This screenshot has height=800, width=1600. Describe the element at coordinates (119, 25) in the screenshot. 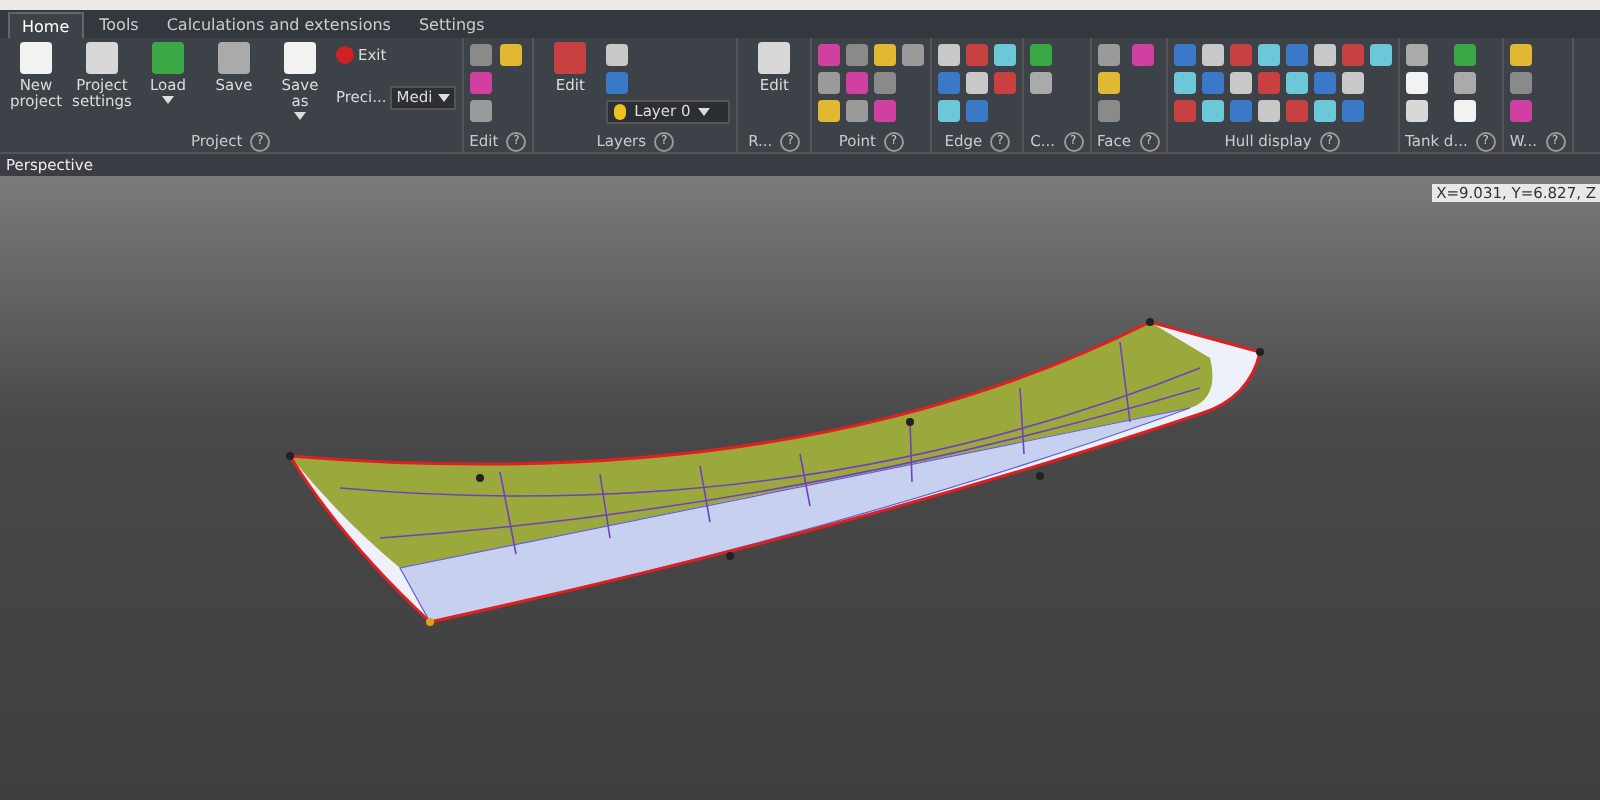

I see `ribbon-tab: Tools` at that location.